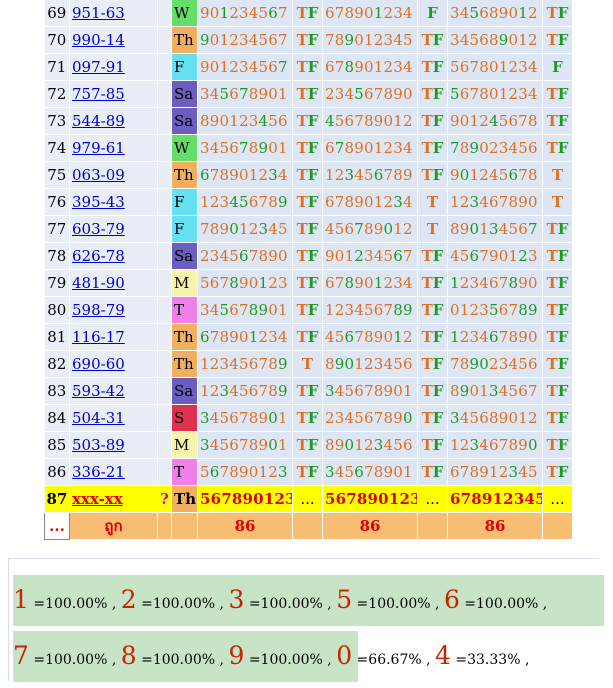  What do you see at coordinates (98, 13) in the screenshot?
I see `row-code: 951-63` at bounding box center [98, 13].